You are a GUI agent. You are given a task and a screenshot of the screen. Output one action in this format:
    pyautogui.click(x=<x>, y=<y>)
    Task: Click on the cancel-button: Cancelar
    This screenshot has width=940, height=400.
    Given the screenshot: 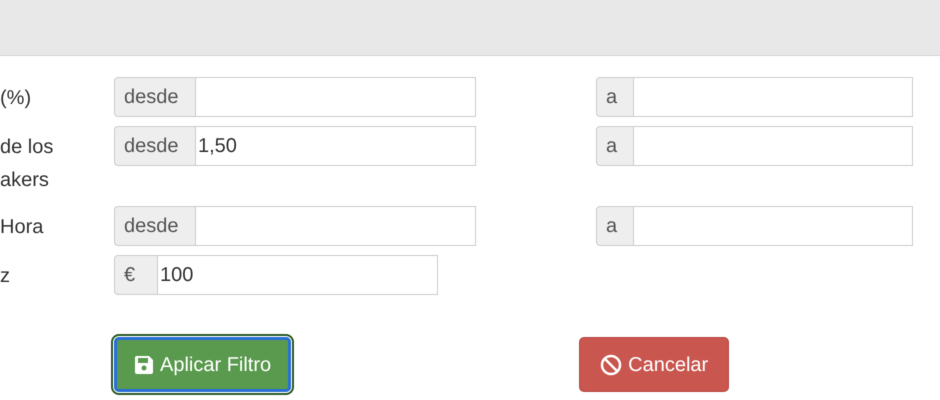 What is the action you would take?
    pyautogui.click(x=654, y=364)
    